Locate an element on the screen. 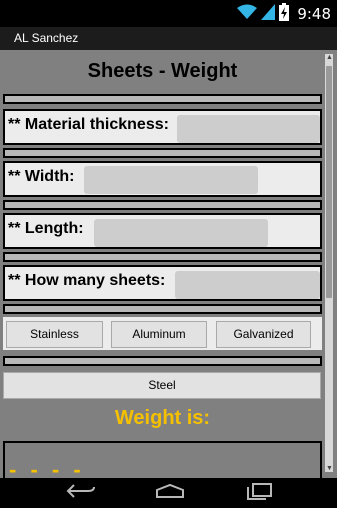 Image resolution: width=337 pixels, height=508 pixels. recent-apps-button is located at coordinates (259, 493).